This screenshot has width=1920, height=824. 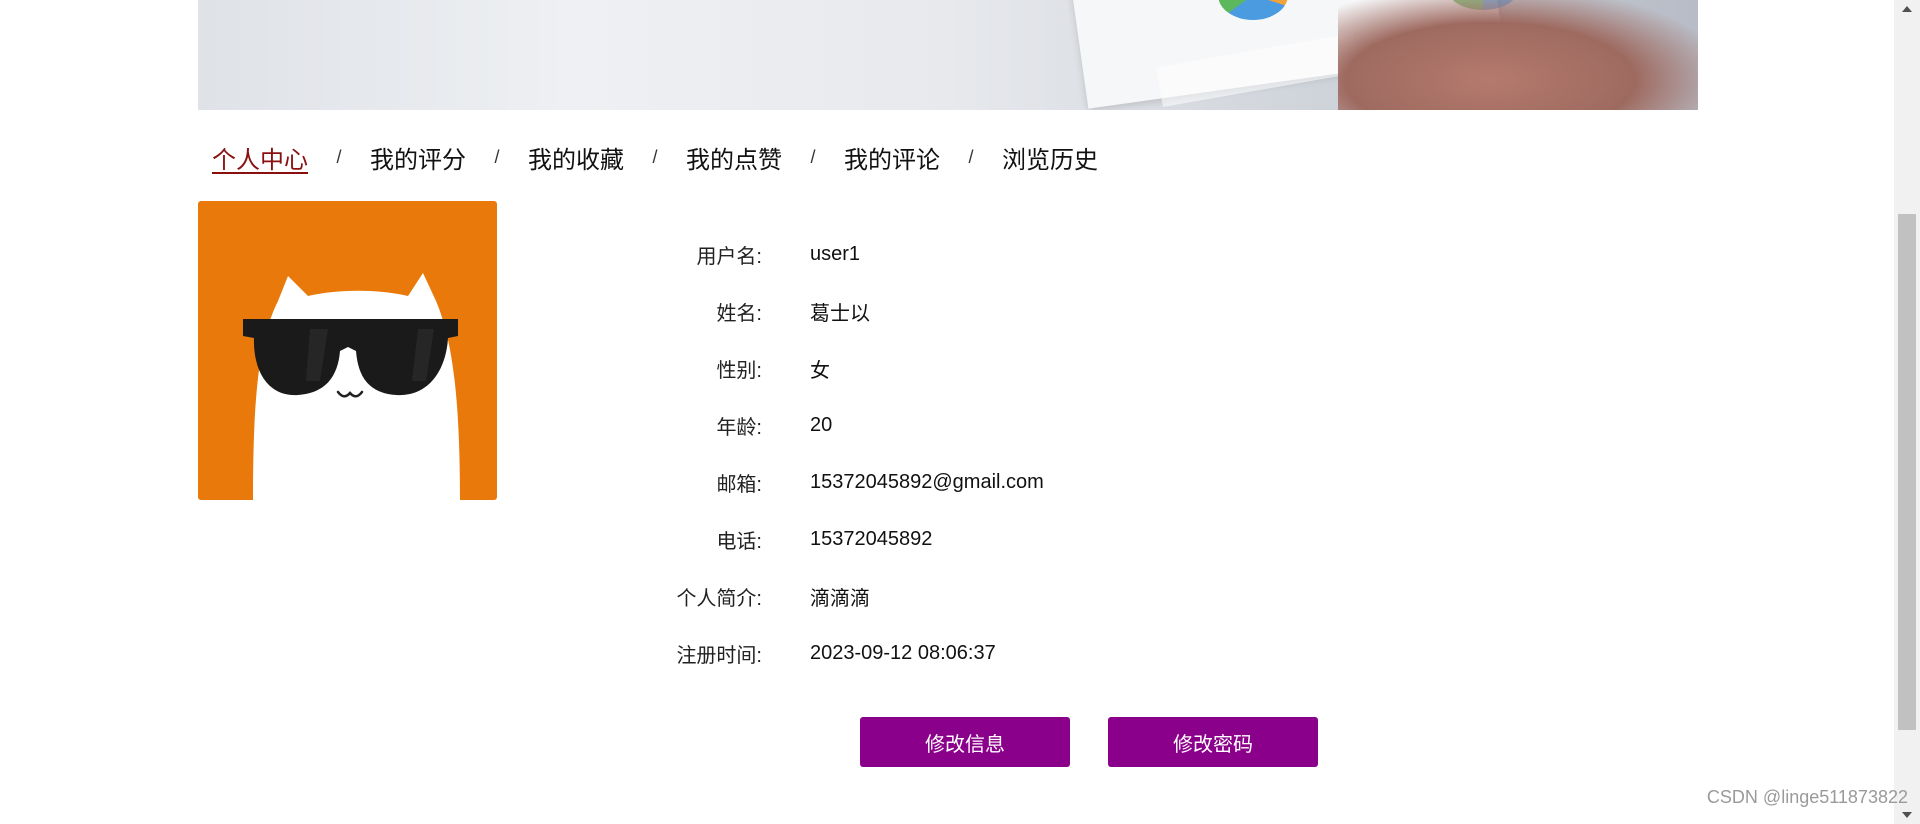 I want to click on field-label: 性别:, so click(x=739, y=371).